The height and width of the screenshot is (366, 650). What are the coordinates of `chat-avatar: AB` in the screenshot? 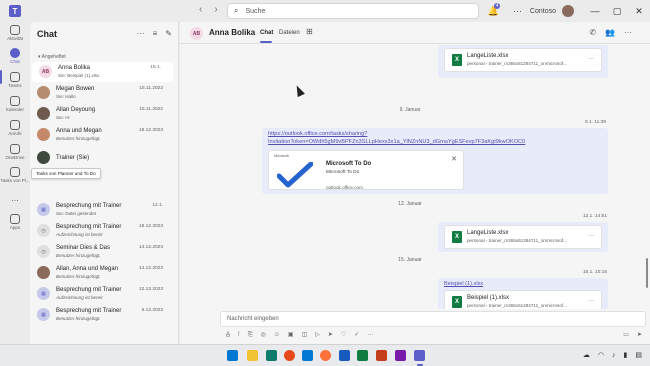 It's located at (45, 71).